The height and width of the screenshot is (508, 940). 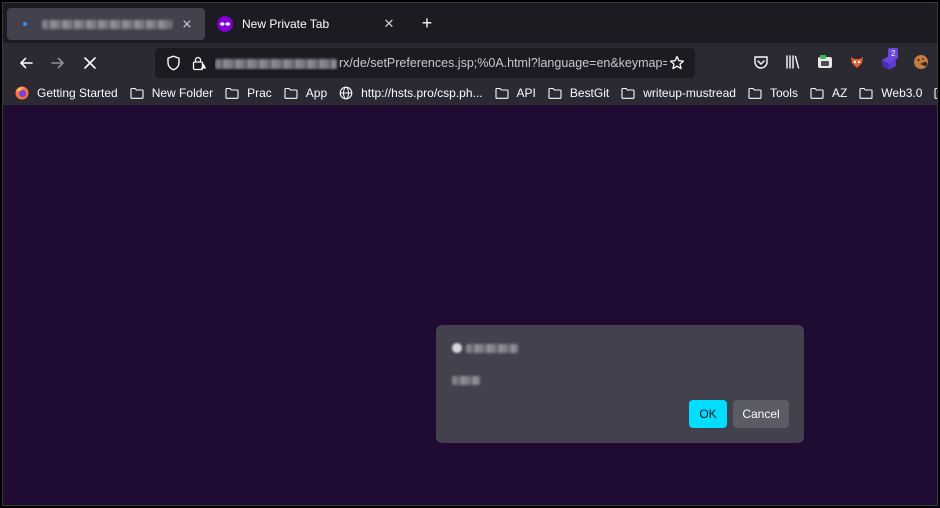 I want to click on extension-badge-icon: 2, so click(x=889, y=60).